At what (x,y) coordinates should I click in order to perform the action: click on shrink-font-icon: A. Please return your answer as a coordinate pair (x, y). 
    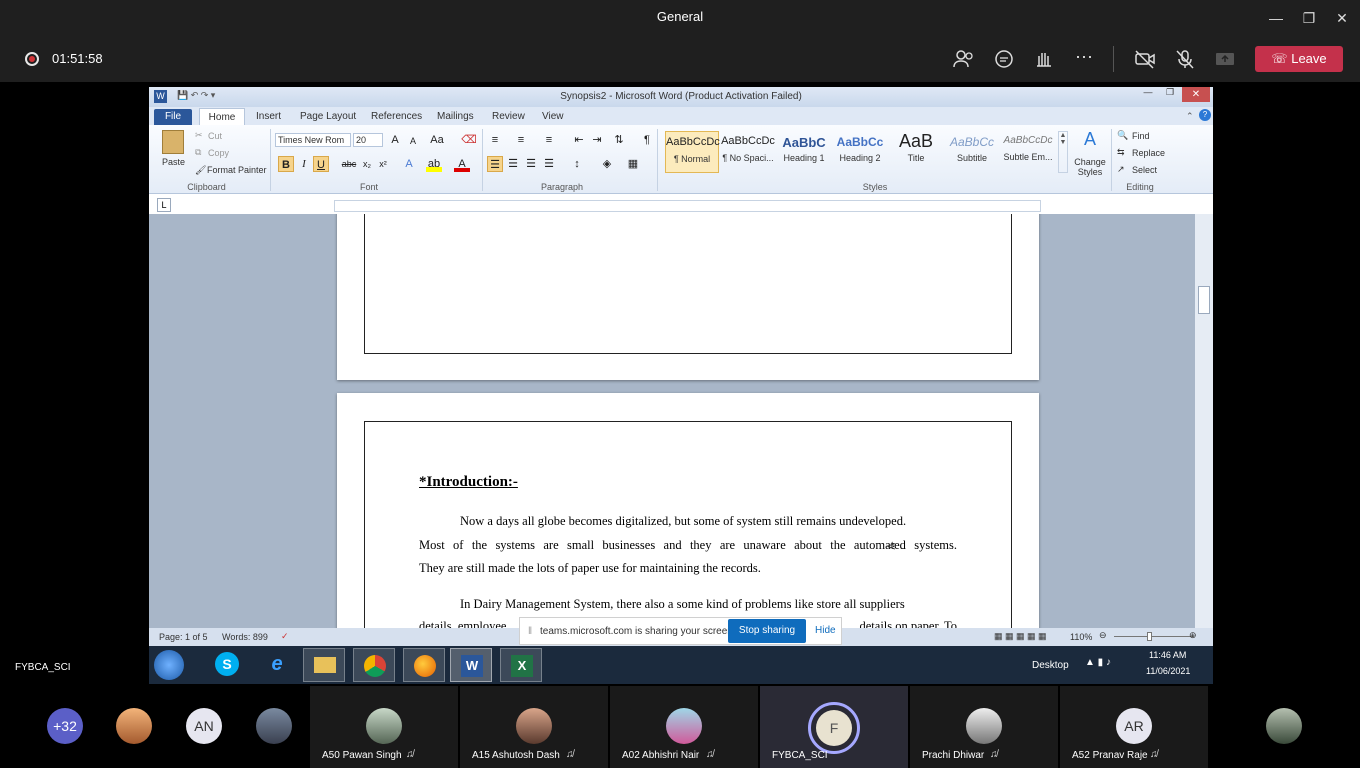
    Looking at the image, I should click on (413, 141).